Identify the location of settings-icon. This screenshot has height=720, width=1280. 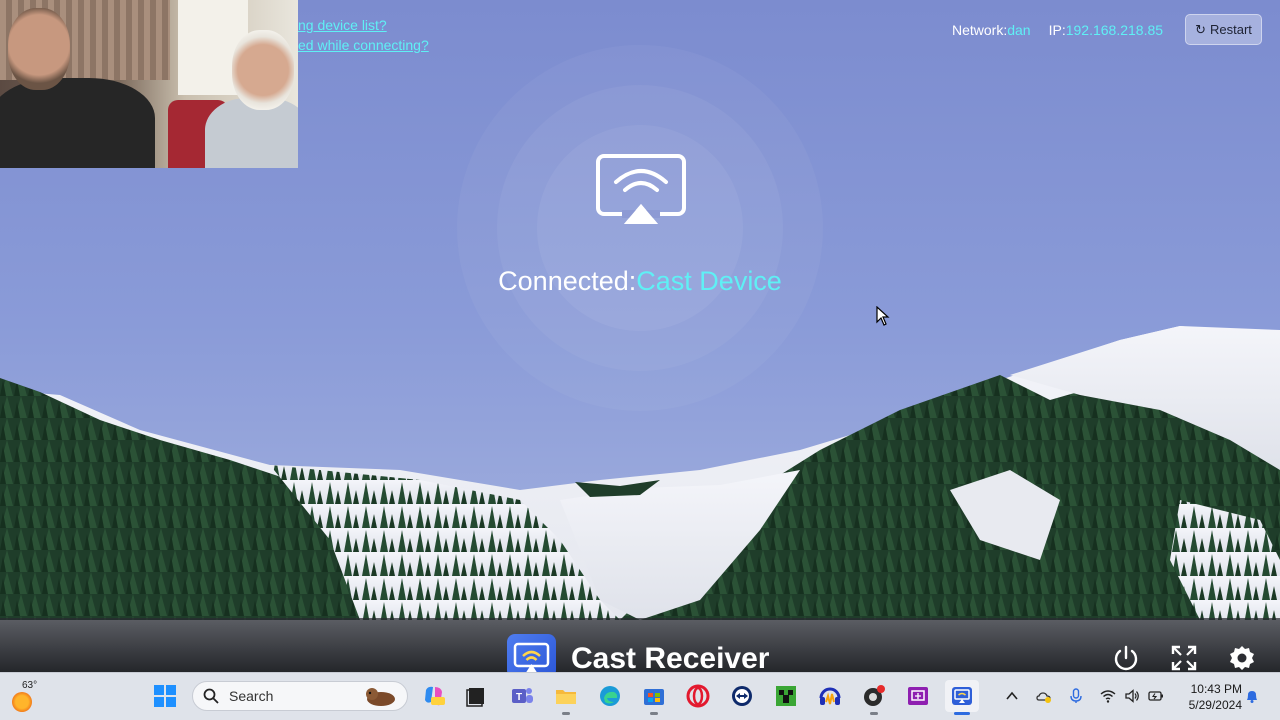
(1242, 658).